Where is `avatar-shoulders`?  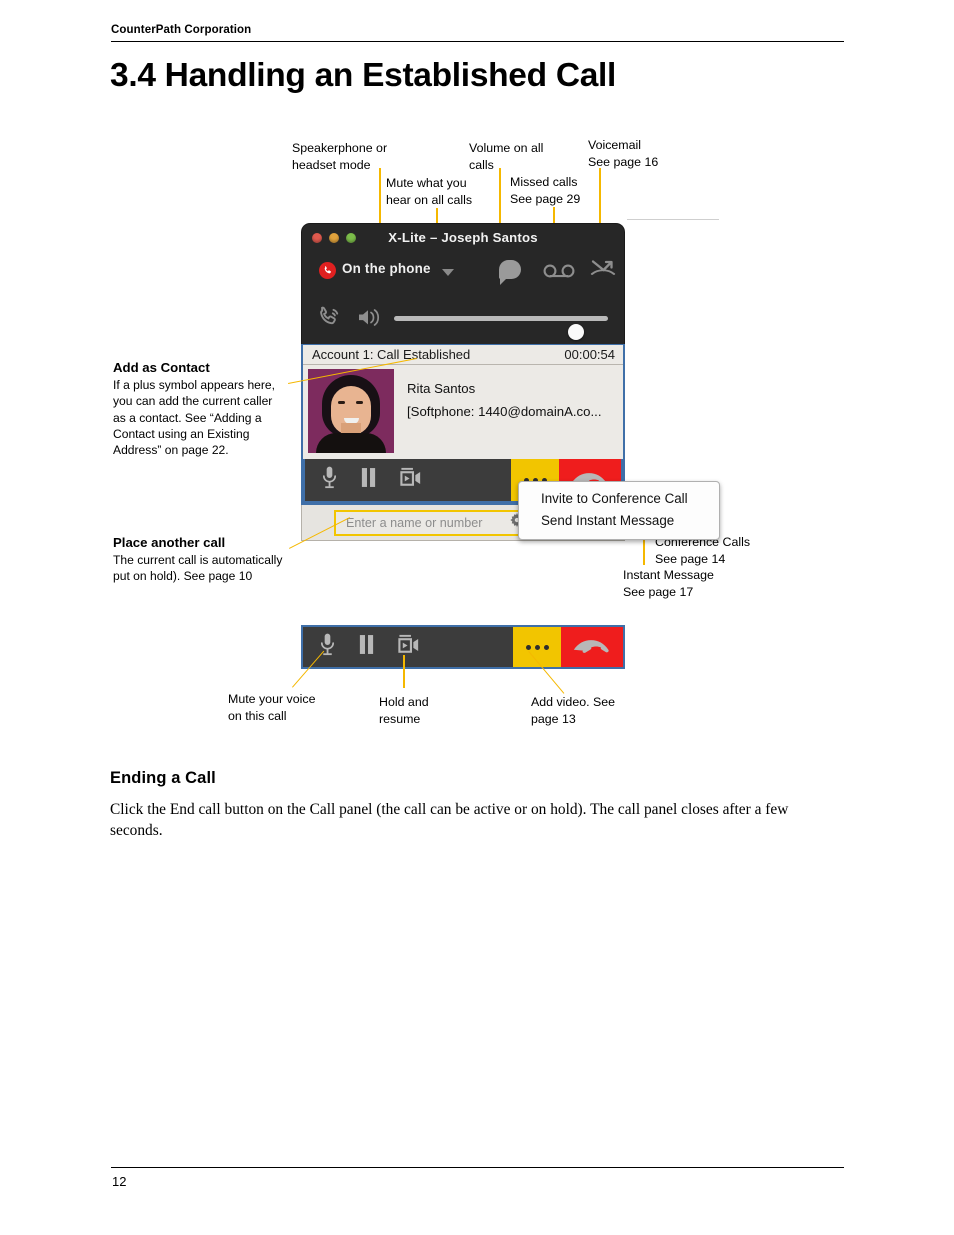 avatar-shoulders is located at coordinates (351, 443).